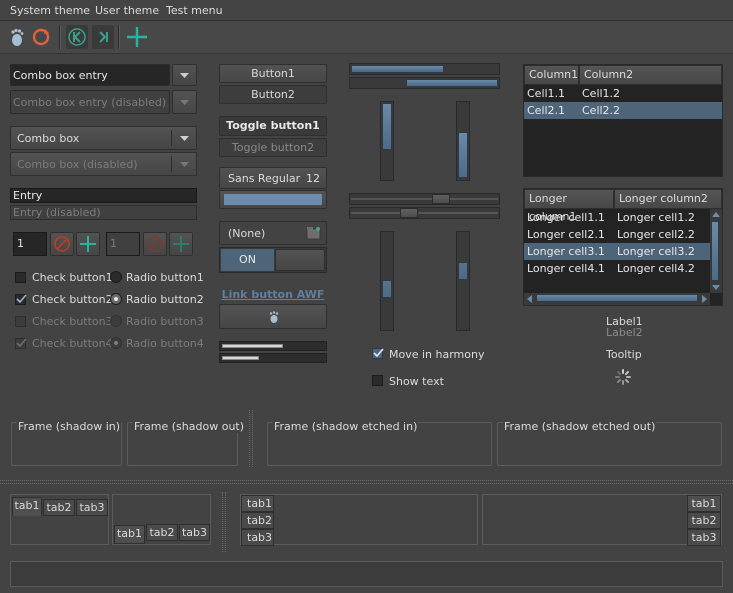 Image resolution: width=733 pixels, height=593 pixels. What do you see at coordinates (273, 260) in the screenshot?
I see `switch: ON` at bounding box center [273, 260].